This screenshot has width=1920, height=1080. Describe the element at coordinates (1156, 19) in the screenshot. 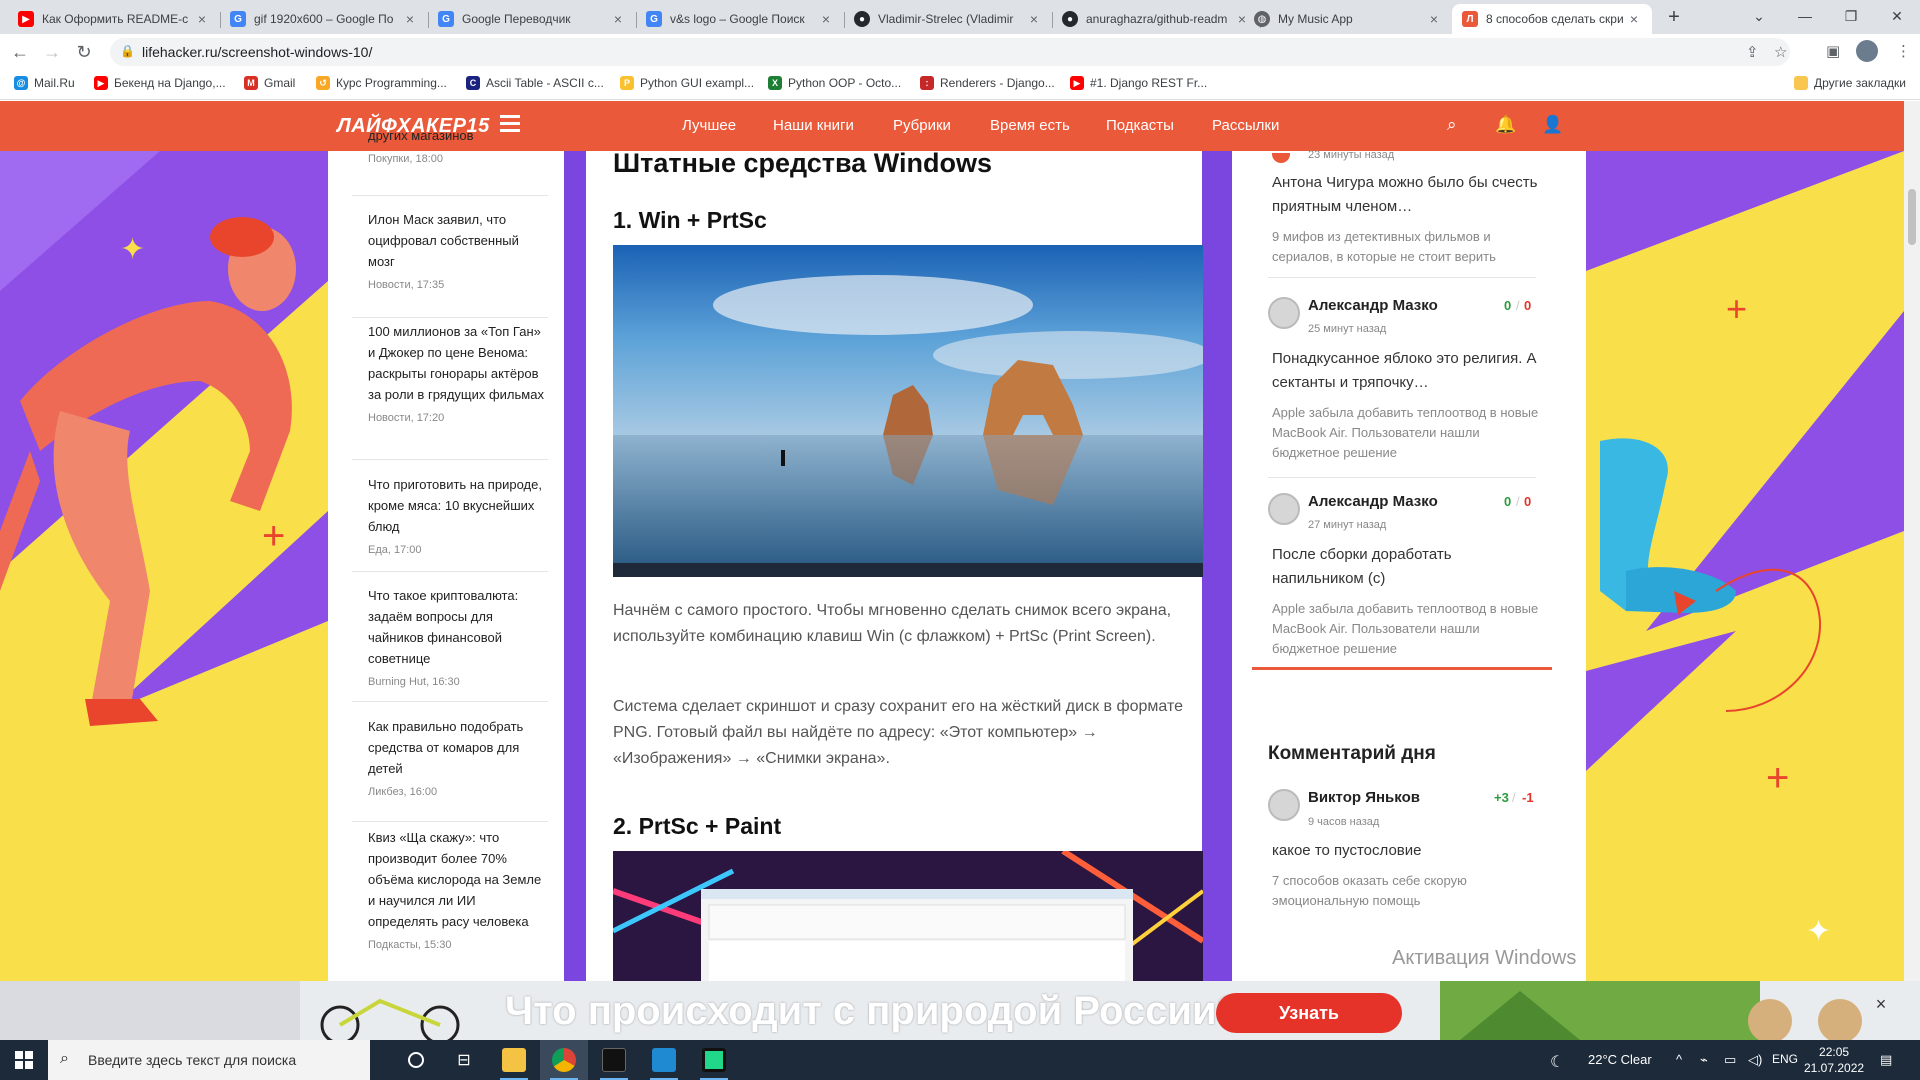

I see `tab-github-readme: ● anuraghazra/github-readm ×` at that location.